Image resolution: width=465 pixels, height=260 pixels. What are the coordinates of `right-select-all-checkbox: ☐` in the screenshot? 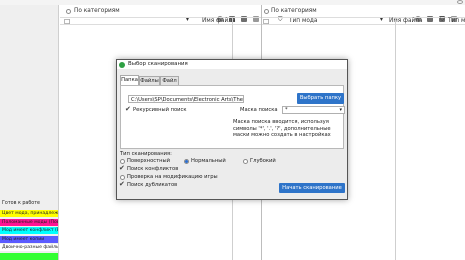 It's located at (266, 22).